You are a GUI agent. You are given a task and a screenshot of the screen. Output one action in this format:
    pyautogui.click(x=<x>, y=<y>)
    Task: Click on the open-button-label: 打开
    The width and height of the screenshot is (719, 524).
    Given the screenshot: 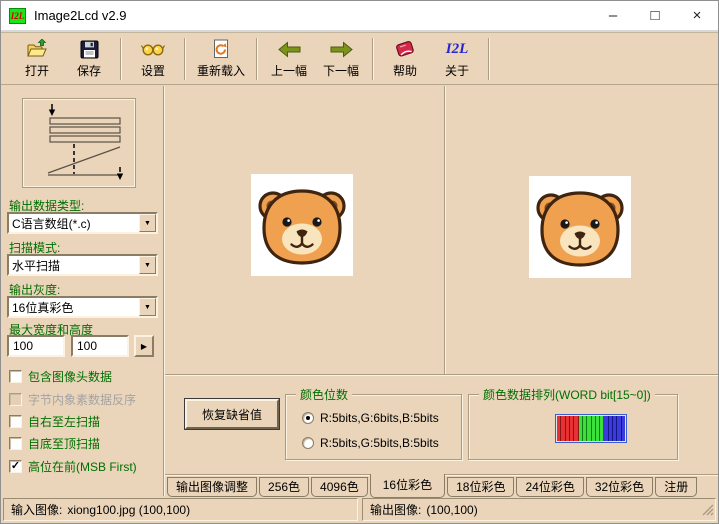 What is the action you would take?
    pyautogui.click(x=36, y=71)
    